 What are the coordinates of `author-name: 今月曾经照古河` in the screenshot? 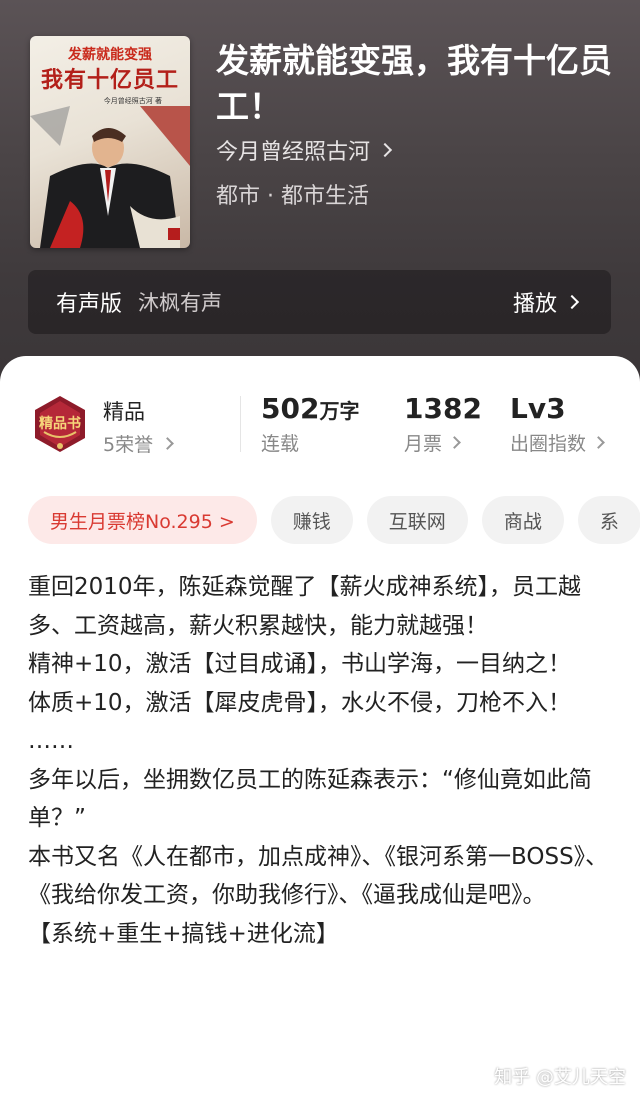 It's located at (293, 152).